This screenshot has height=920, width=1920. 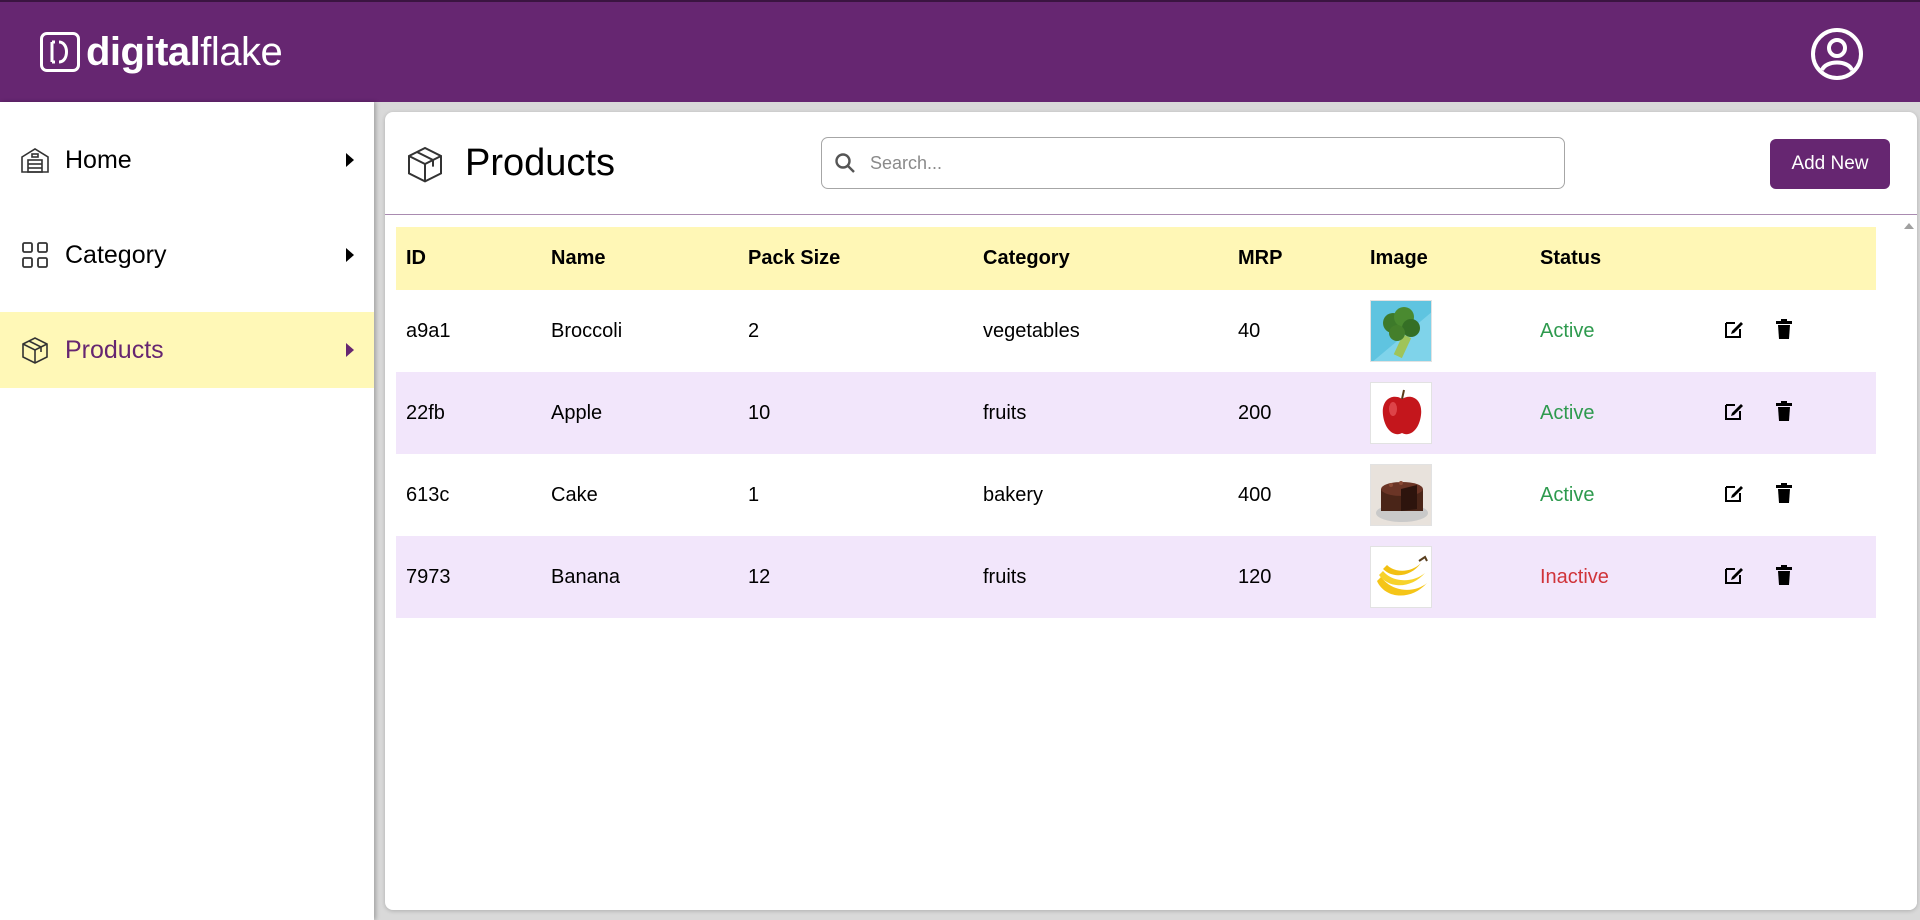 I want to click on column-header-pack-size: Pack Size, so click(x=794, y=258).